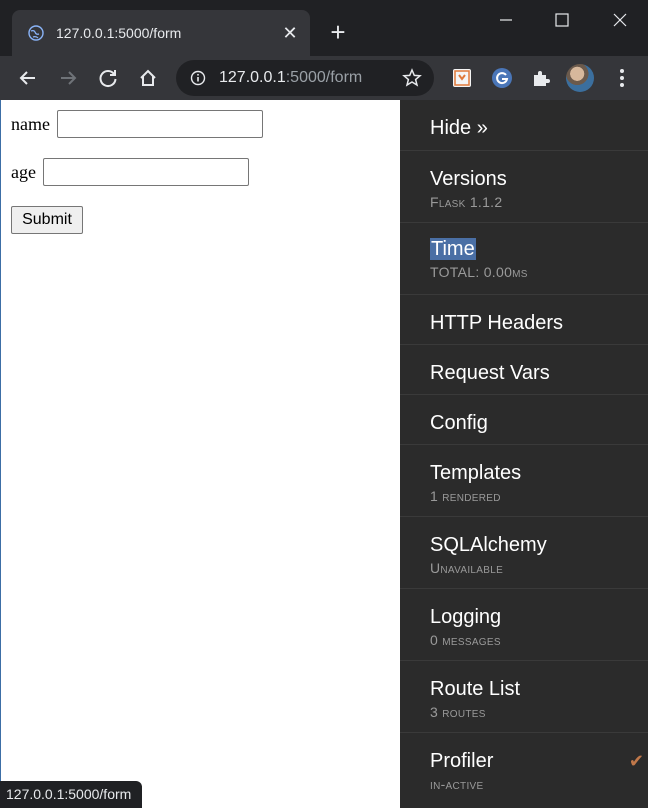 Image resolution: width=648 pixels, height=808 pixels. I want to click on panel-subtitle: 0 messages, so click(465, 640).